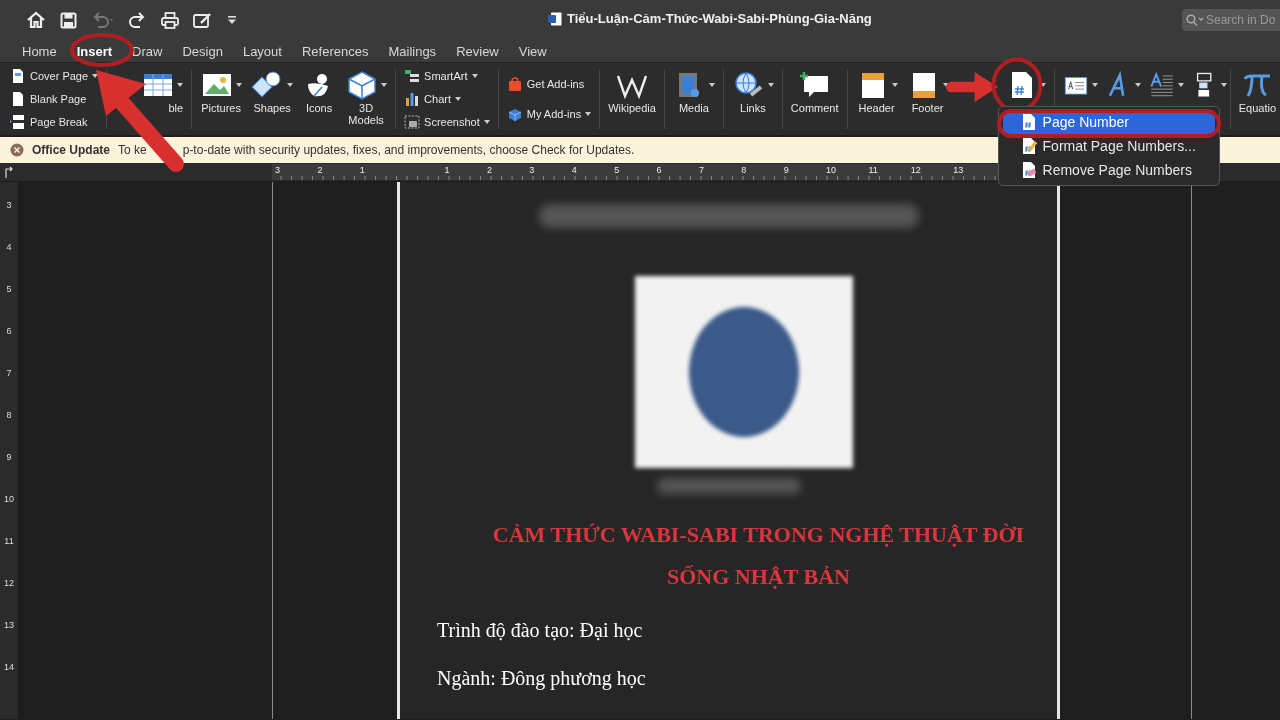  Describe the element at coordinates (170, 20) in the screenshot. I see `print-icon` at that location.